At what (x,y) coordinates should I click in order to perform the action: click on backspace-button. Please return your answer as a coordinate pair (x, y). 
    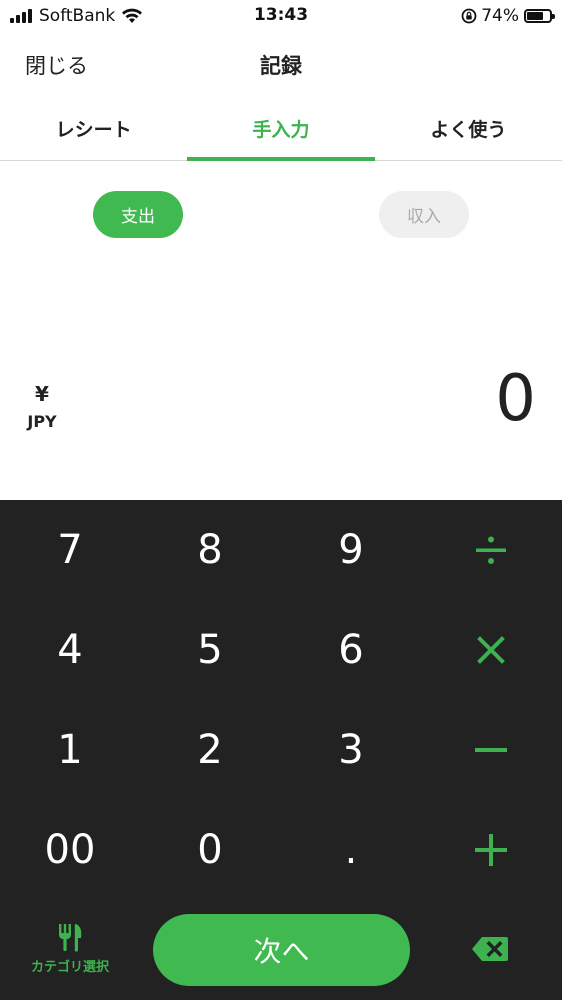
    Looking at the image, I should click on (490, 949).